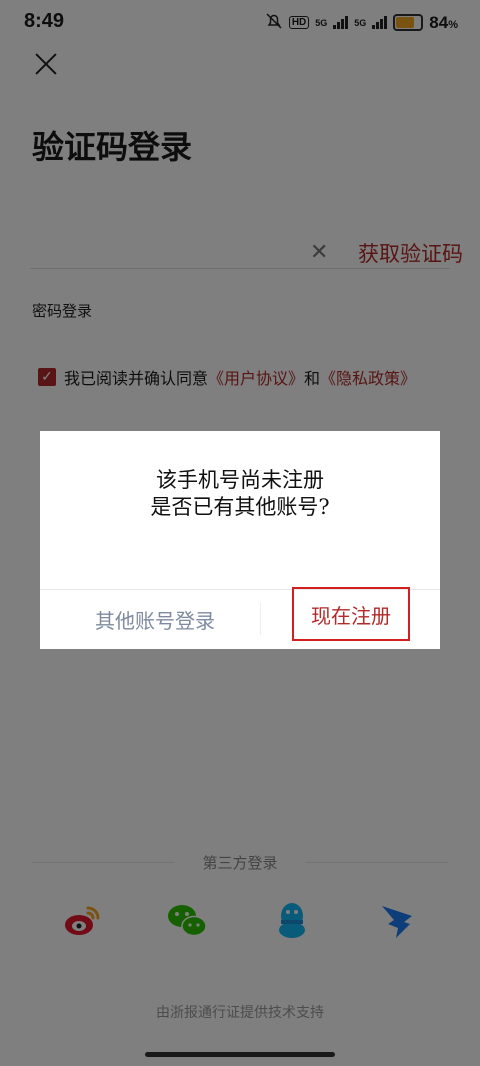 This screenshot has width=480, height=1066. I want to click on dialog-message: 该手机号尚未注册 是否已有其他账号?, so click(240, 494).